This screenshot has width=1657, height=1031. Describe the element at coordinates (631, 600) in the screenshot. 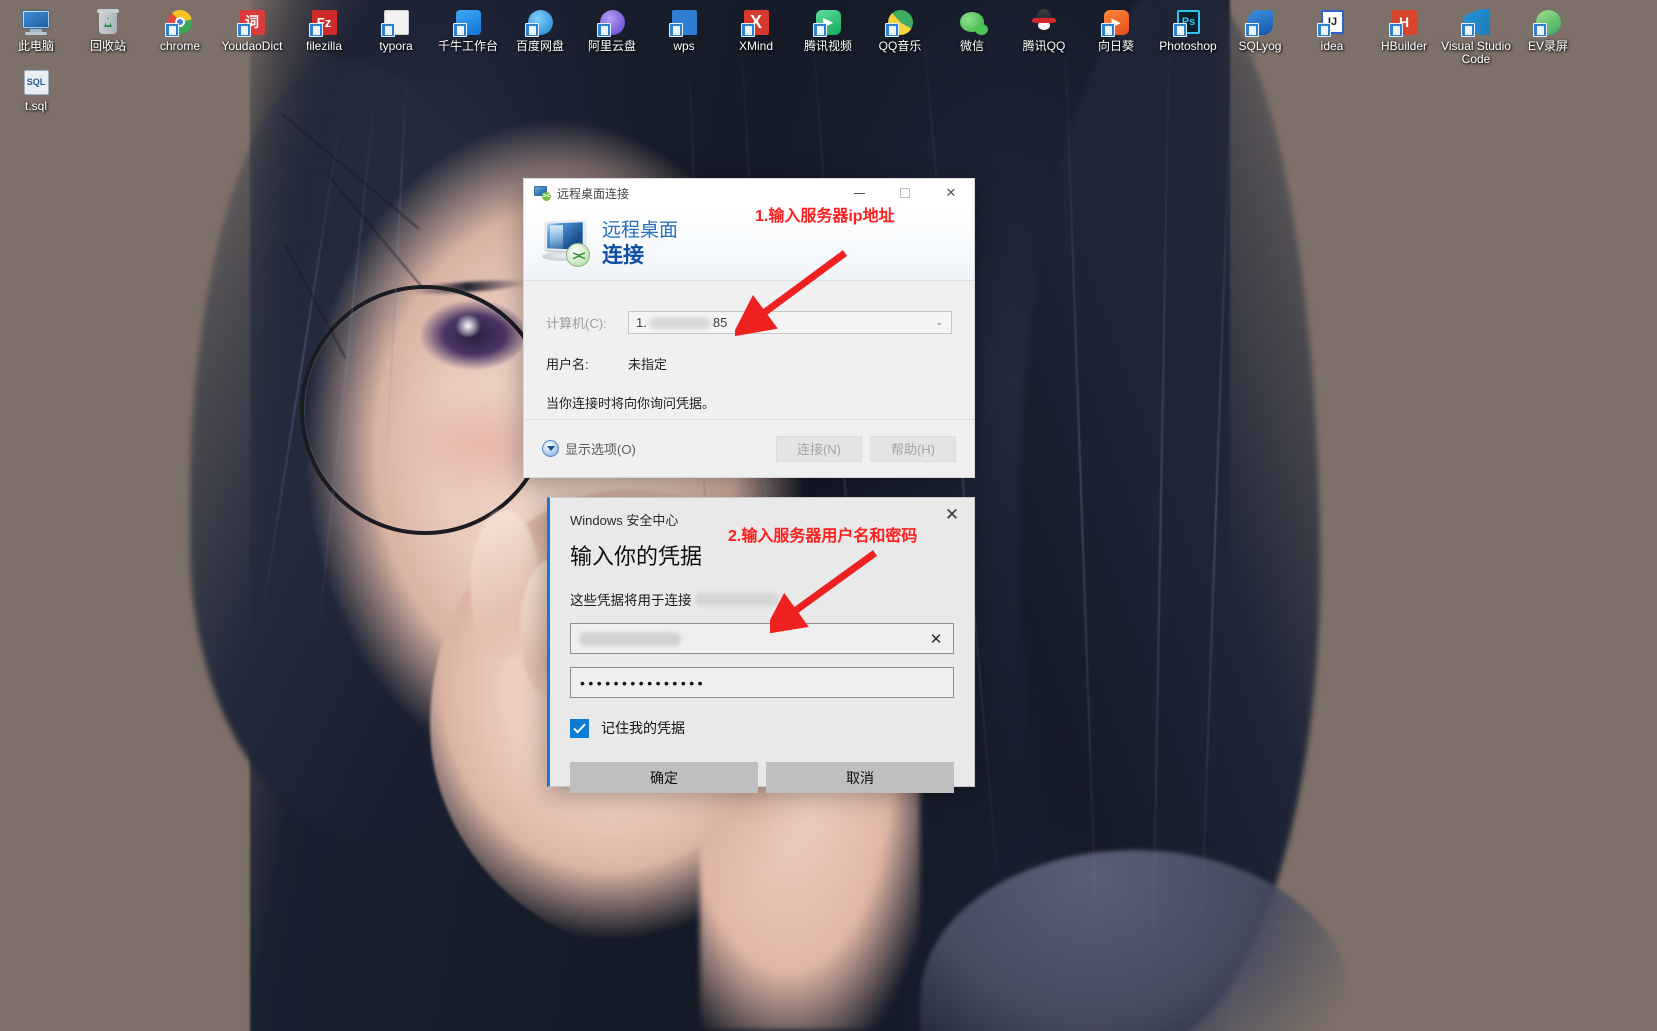

I see `security-description-prefix: 这些凭据将用于连接` at that location.